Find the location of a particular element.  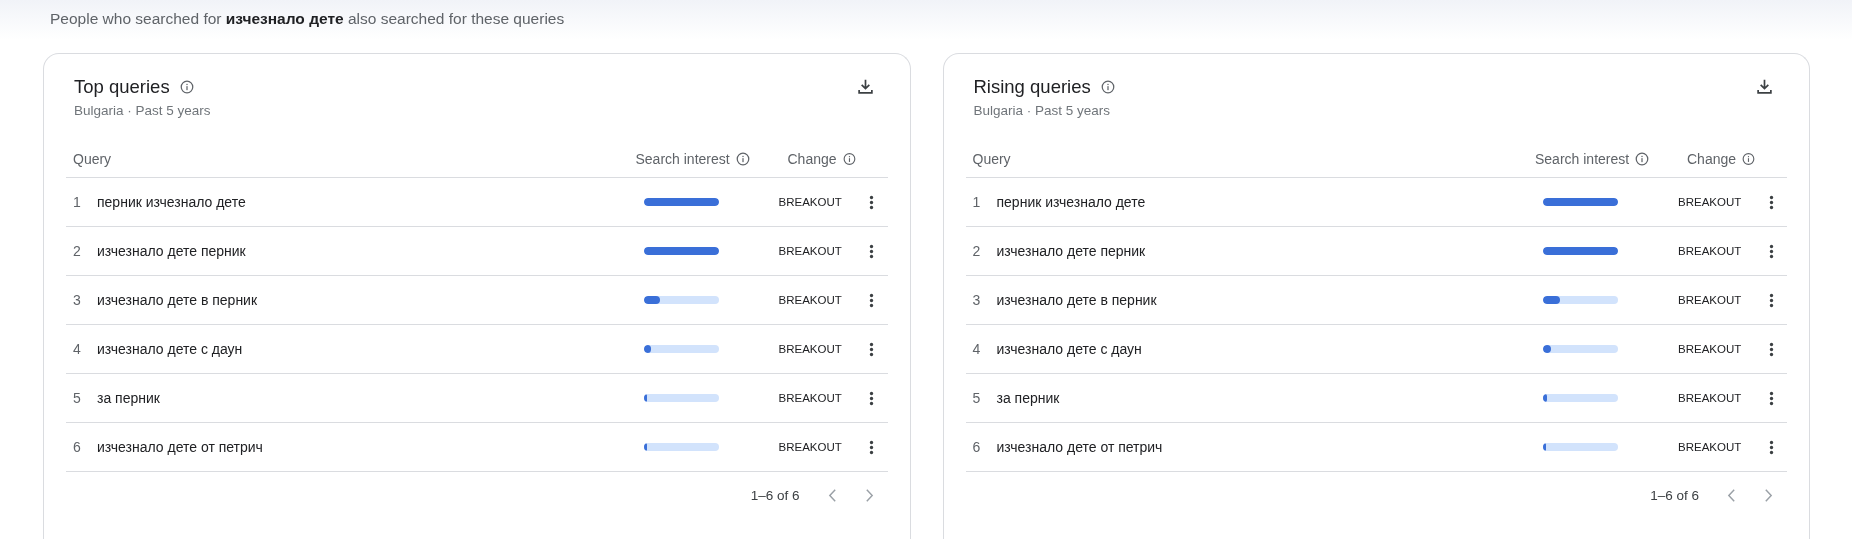

card-title: Top queries is located at coordinates (122, 87).